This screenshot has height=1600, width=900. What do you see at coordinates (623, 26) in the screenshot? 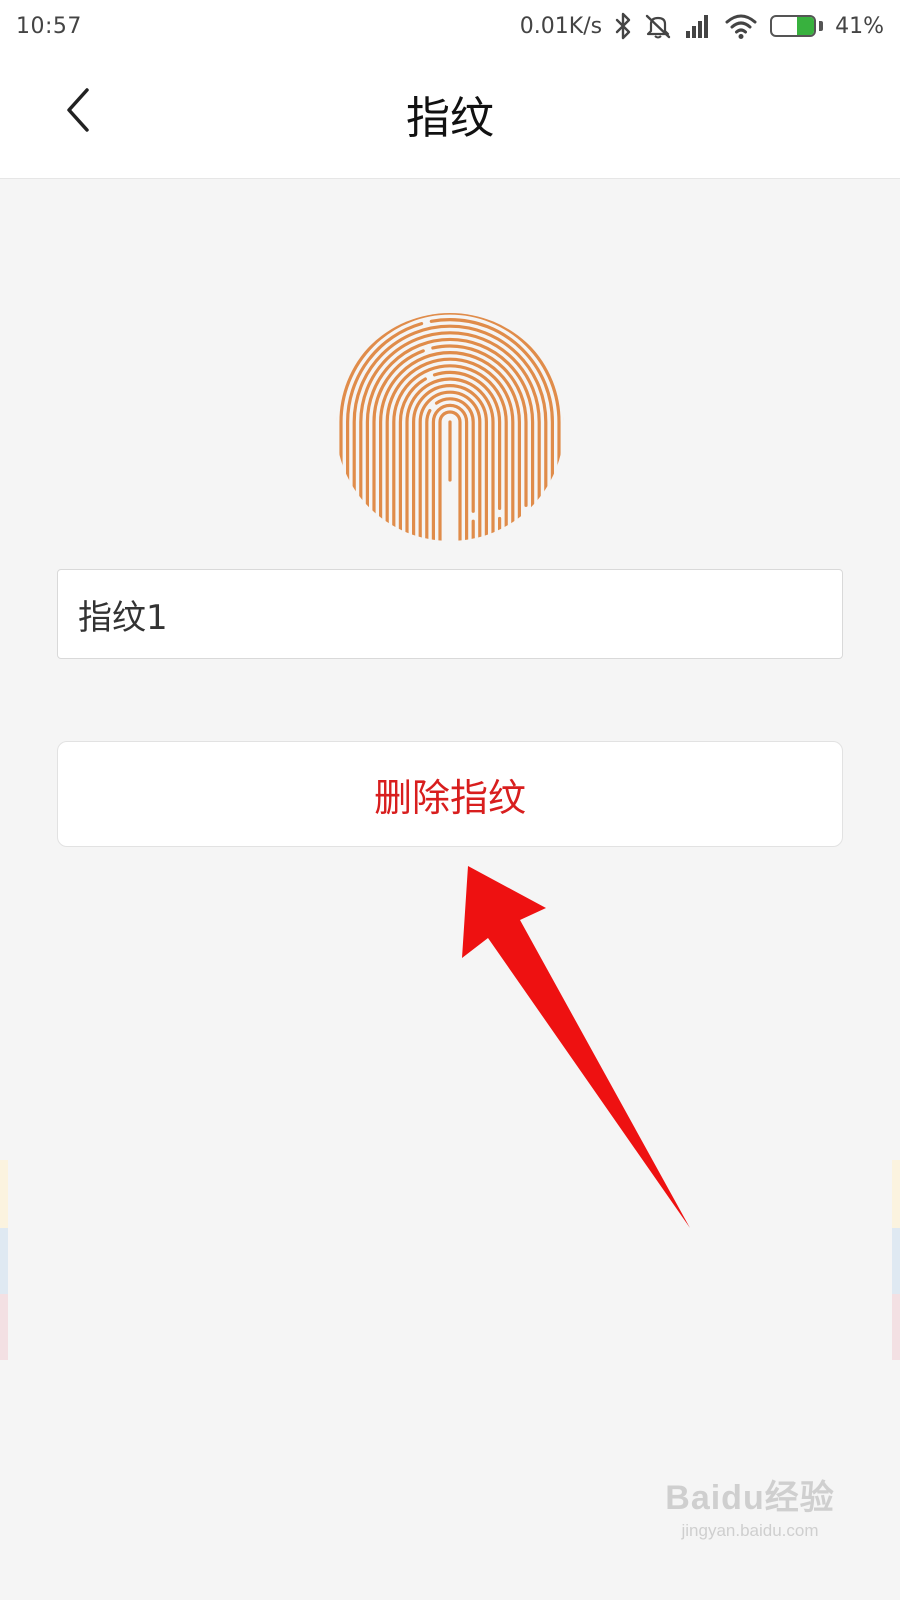
I see `bluetooth-icon` at bounding box center [623, 26].